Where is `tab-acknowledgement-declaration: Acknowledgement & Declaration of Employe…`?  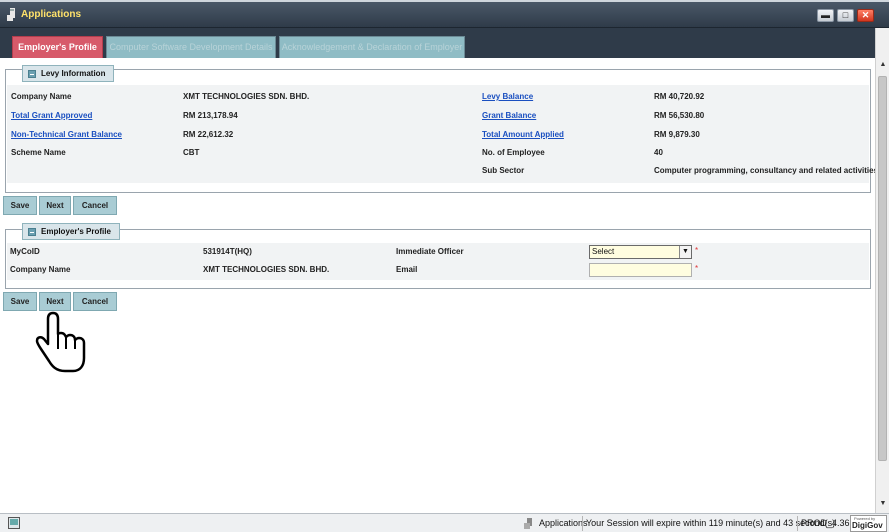 tab-acknowledgement-declaration: Acknowledgement & Declaration of Employe… is located at coordinates (372, 47).